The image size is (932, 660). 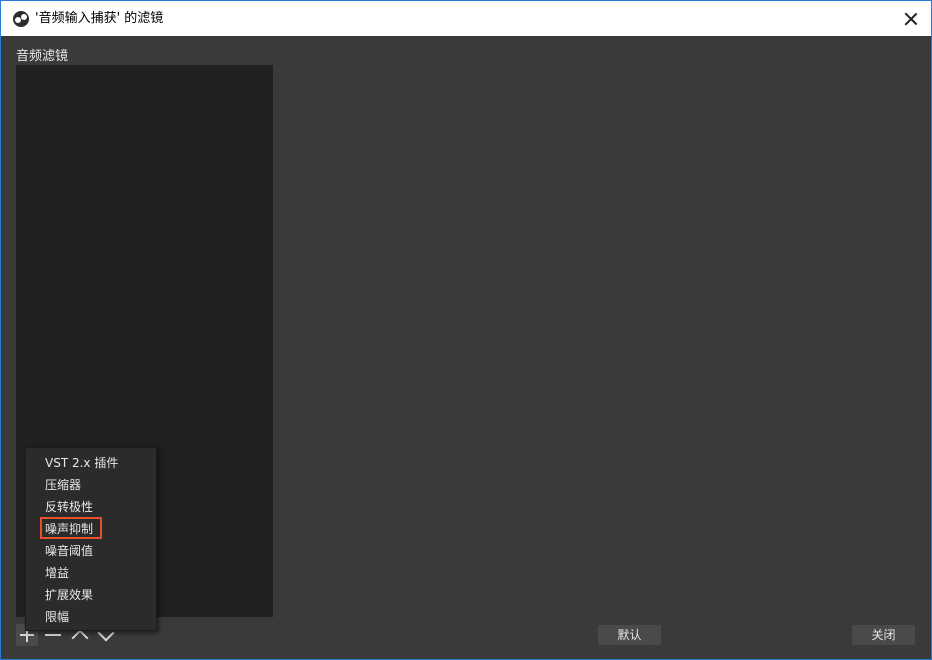 What do you see at coordinates (57, 617) in the screenshot?
I see `menu-item-limiter: 限幅` at bounding box center [57, 617].